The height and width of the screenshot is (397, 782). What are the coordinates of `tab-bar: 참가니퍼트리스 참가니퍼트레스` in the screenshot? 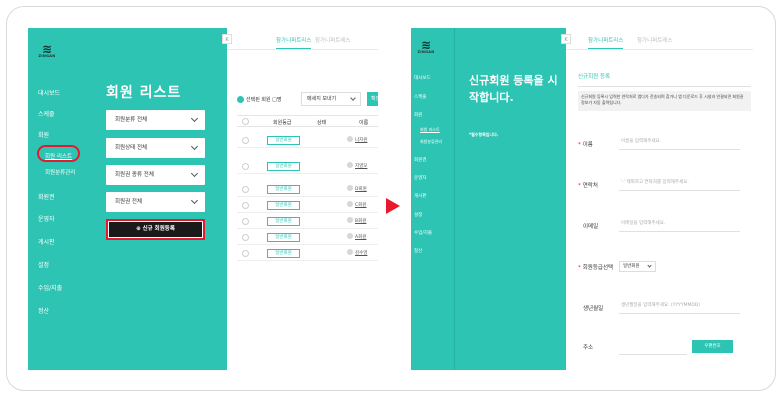 It's located at (302, 39).